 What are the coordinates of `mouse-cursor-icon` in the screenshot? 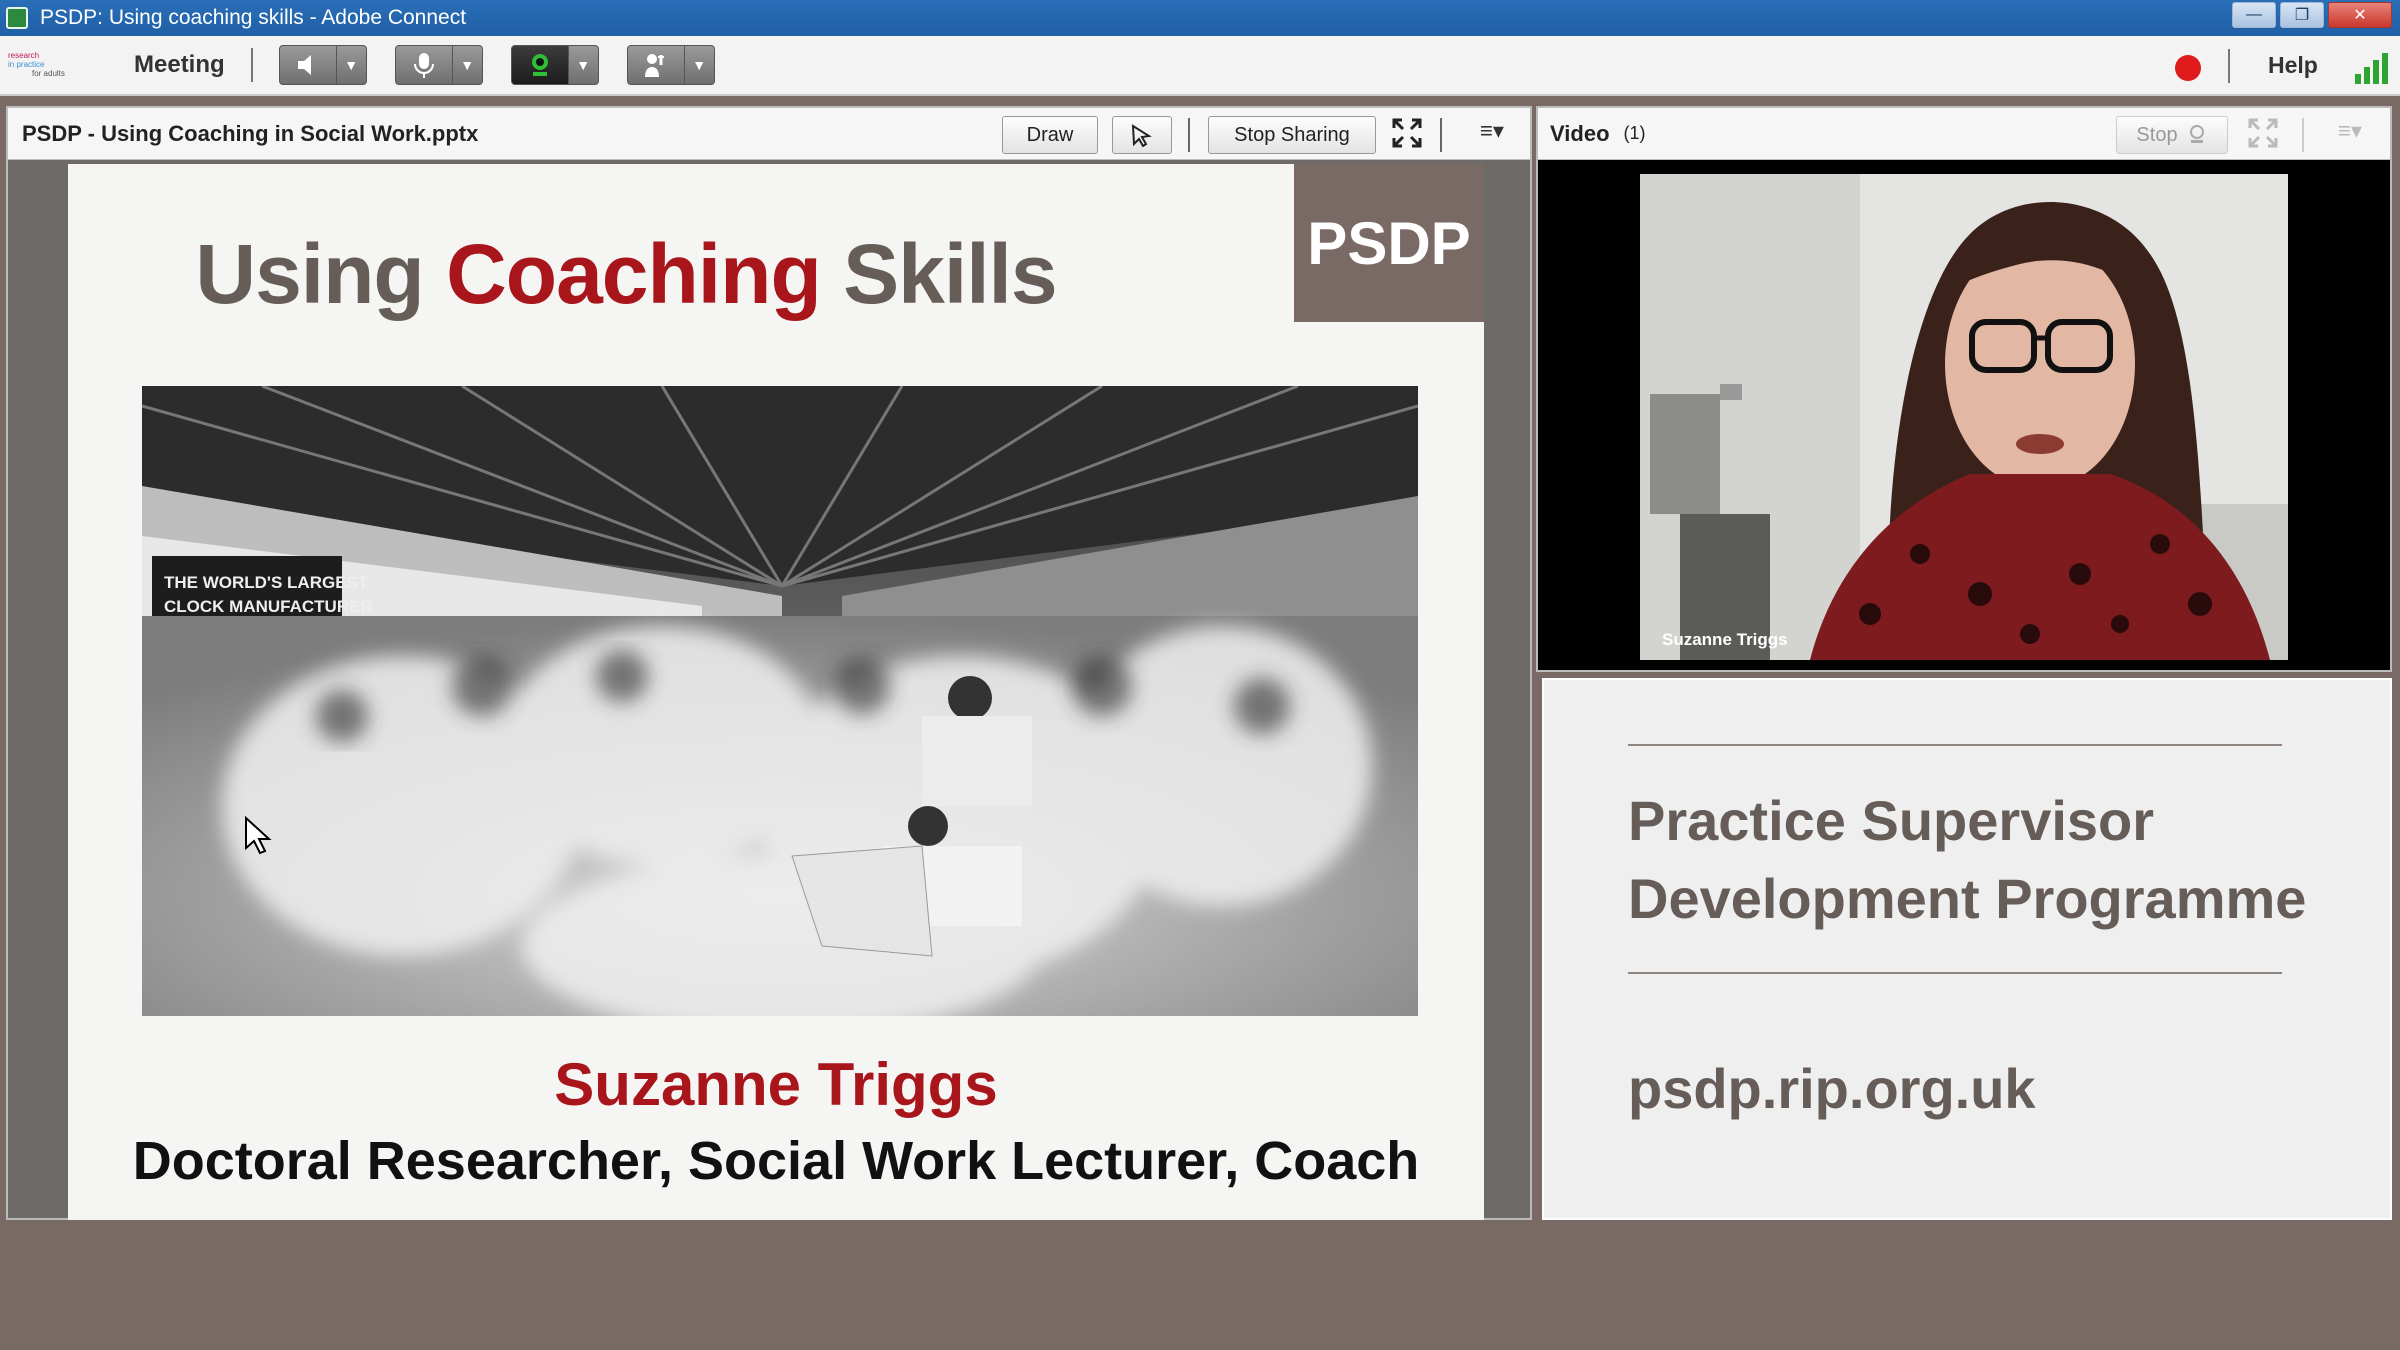 It's located at (258, 835).